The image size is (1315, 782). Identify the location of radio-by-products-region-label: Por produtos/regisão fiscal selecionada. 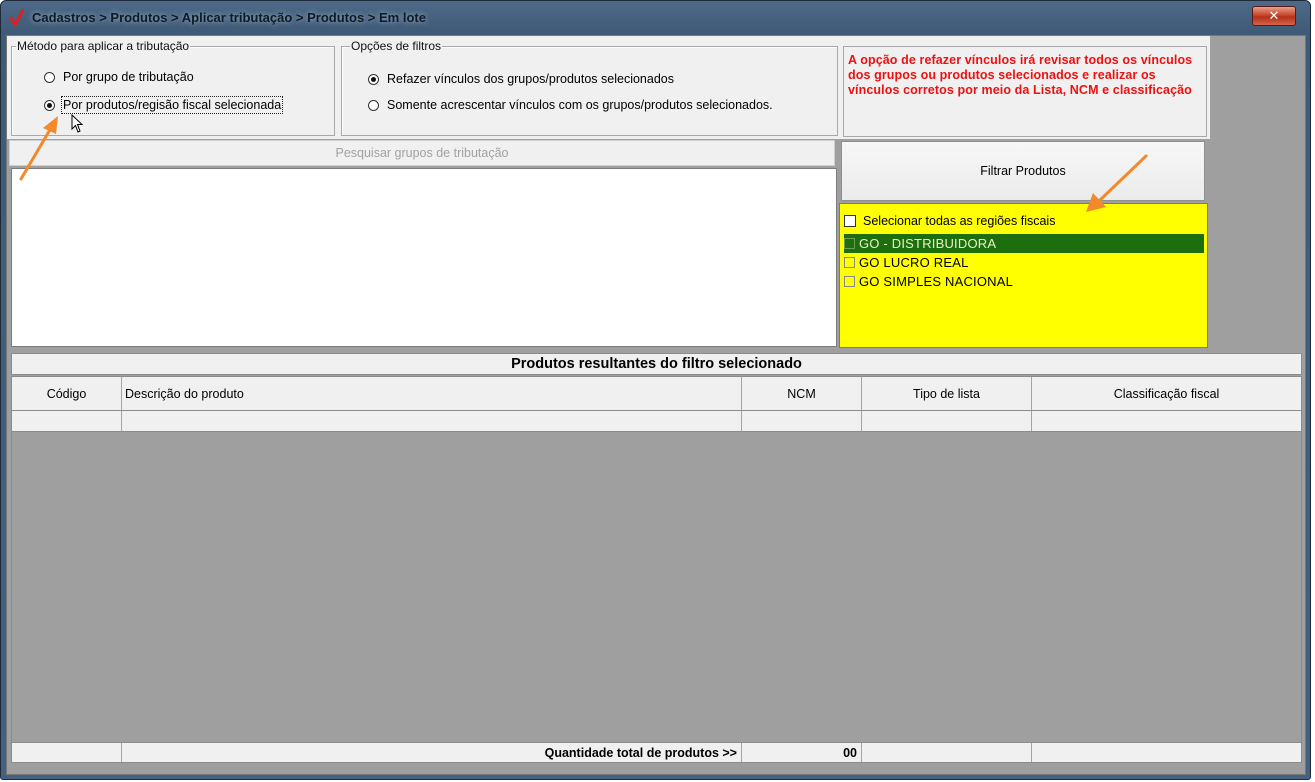
(172, 105).